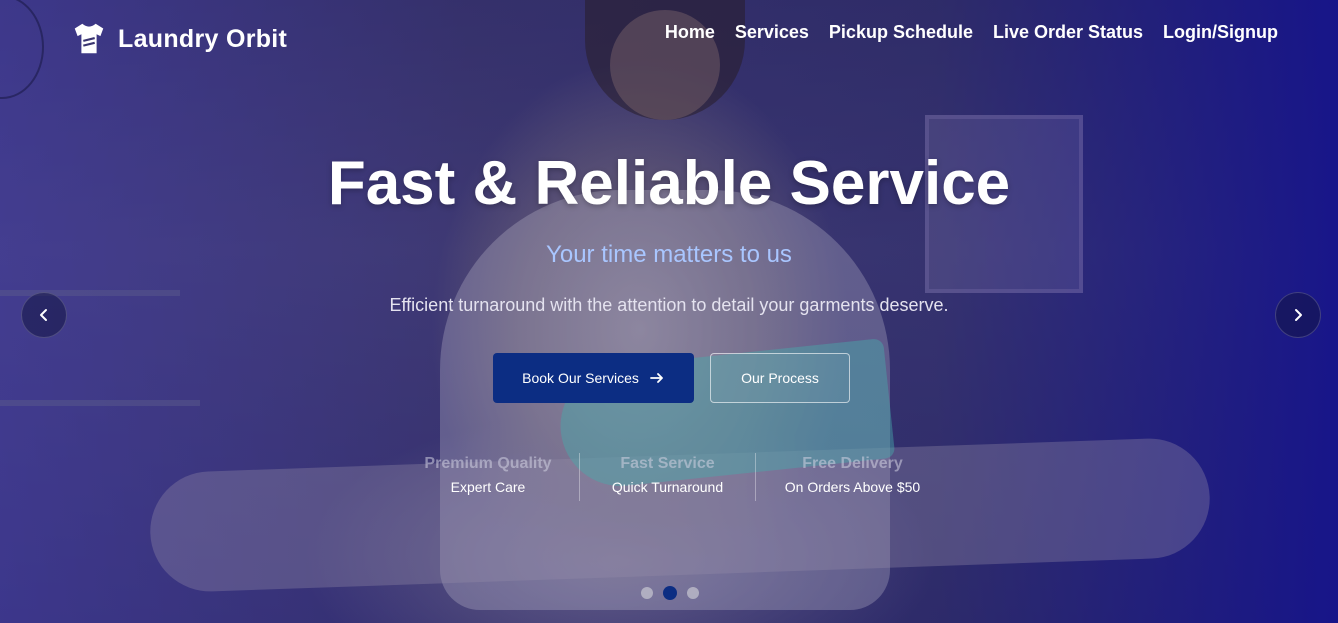  What do you see at coordinates (580, 378) in the screenshot?
I see `book-services-label: Book Our Services` at bounding box center [580, 378].